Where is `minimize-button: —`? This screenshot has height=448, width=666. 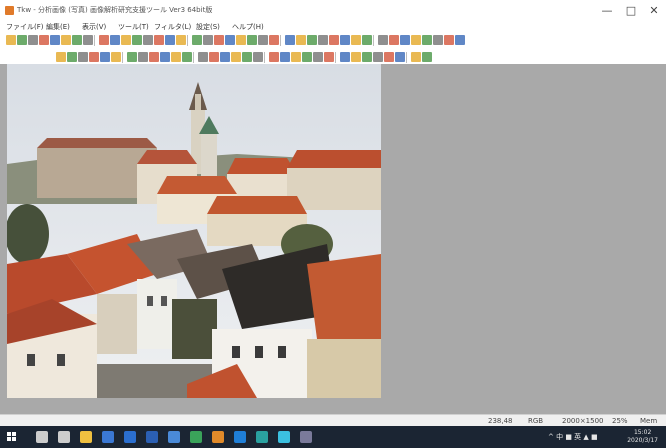
minimize-button: — is located at coordinates (607, 11).